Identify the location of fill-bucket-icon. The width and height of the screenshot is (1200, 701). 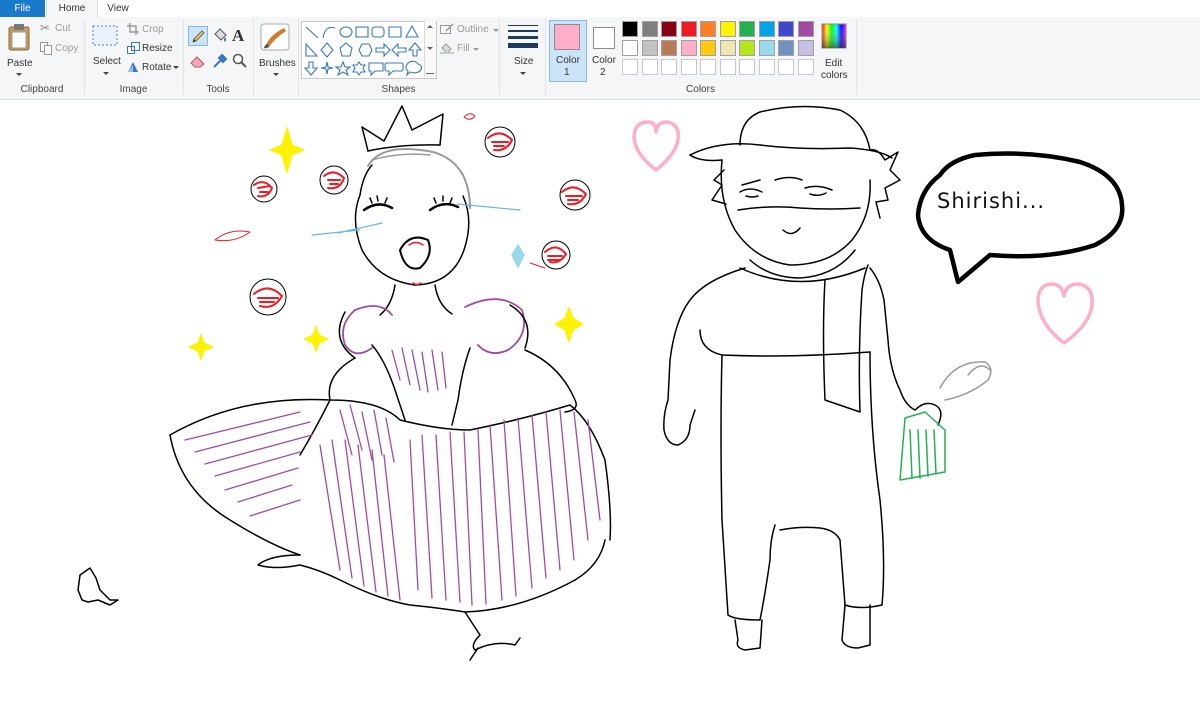
(447, 48).